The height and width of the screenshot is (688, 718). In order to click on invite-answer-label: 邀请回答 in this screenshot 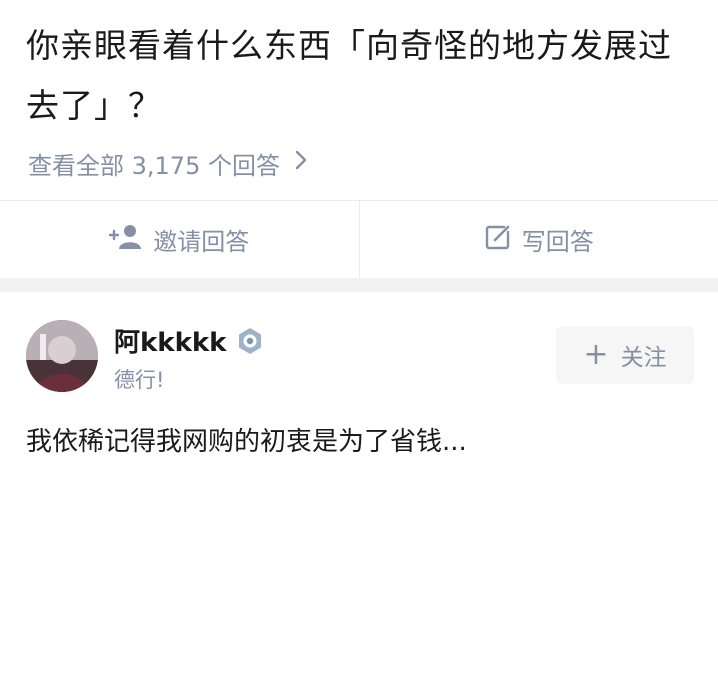, I will do `click(201, 242)`.